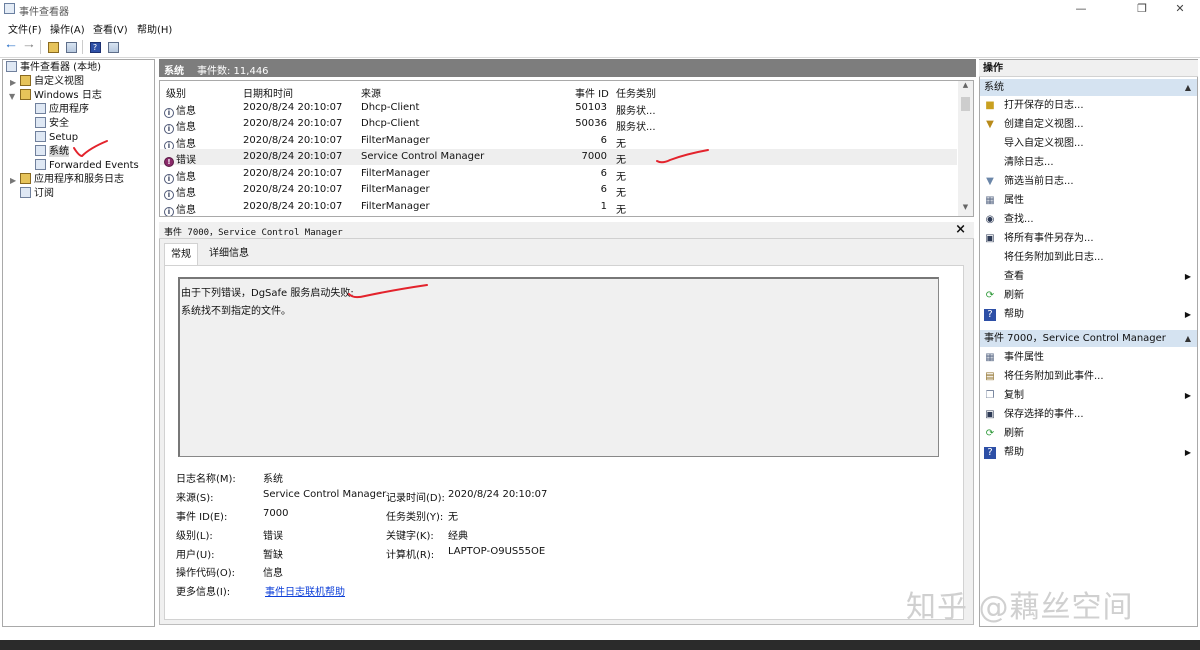  I want to click on tree-item-application: 应用程序, so click(62, 110).